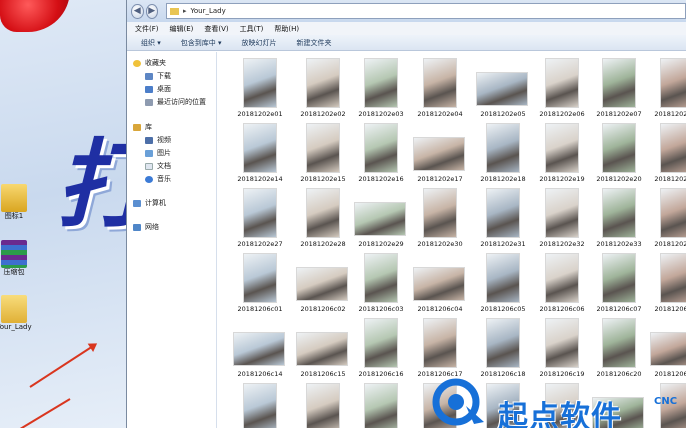 The width and height of the screenshot is (686, 428). What do you see at coordinates (670, 309) in the screenshot?
I see `file-name: 20181206c08` at bounding box center [670, 309].